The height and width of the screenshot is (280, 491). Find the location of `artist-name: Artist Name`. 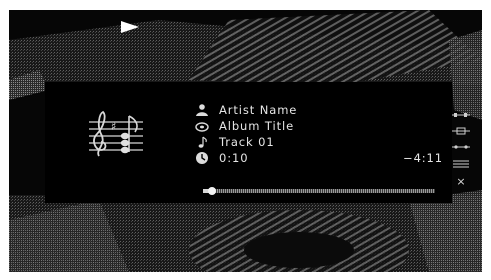

artist-name: Artist Name is located at coordinates (258, 110).